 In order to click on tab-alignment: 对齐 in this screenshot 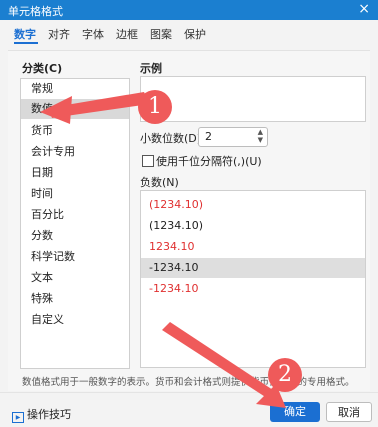, I will do `click(59, 34)`.